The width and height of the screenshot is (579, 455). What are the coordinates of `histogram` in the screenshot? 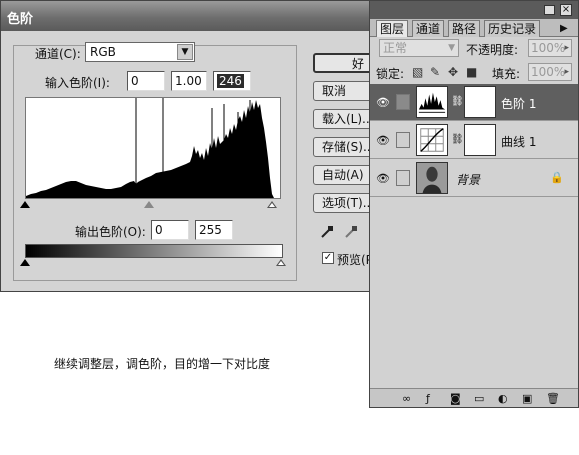 It's located at (153, 148).